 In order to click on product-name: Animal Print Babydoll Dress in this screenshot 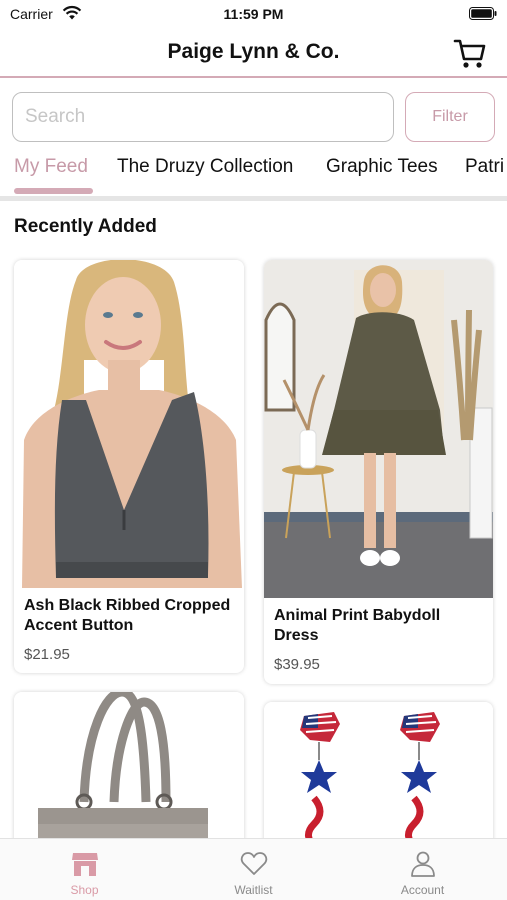, I will do `click(357, 625)`.